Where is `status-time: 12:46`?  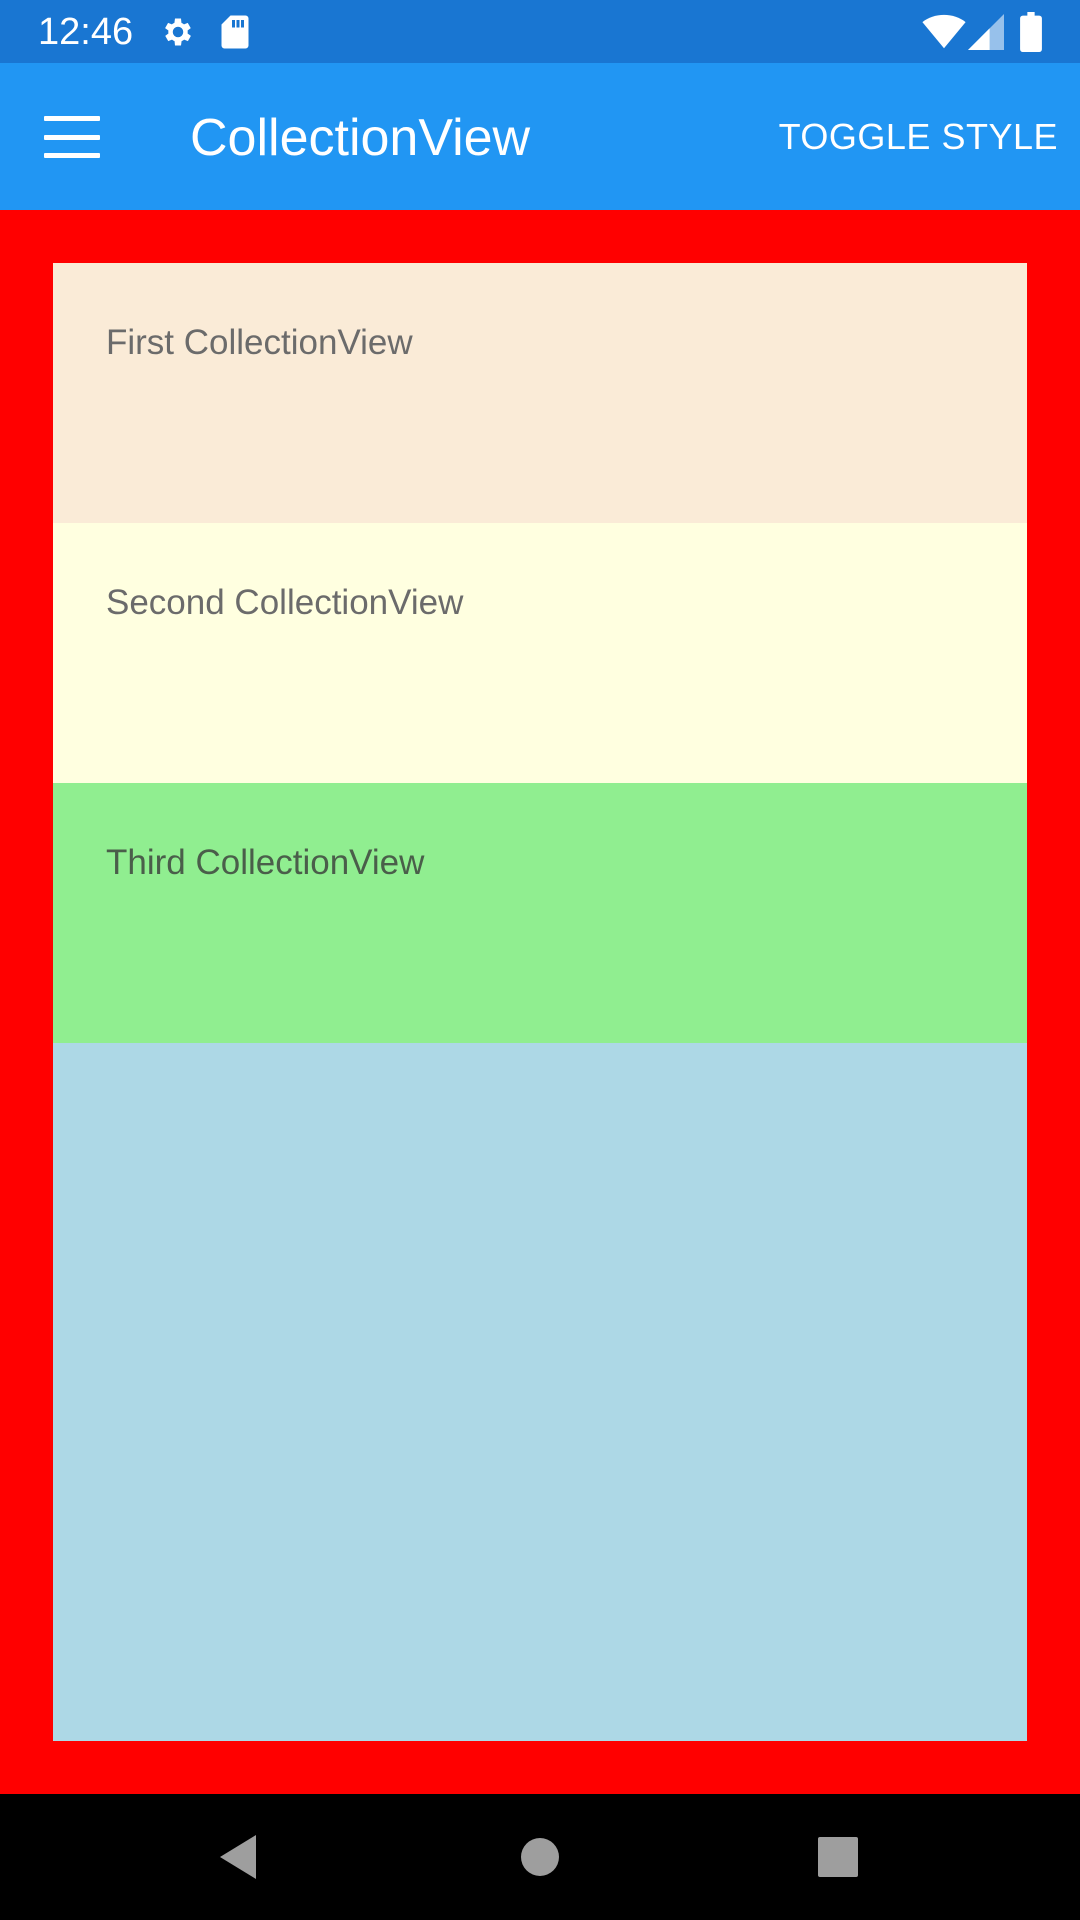 status-time: 12:46 is located at coordinates (86, 32).